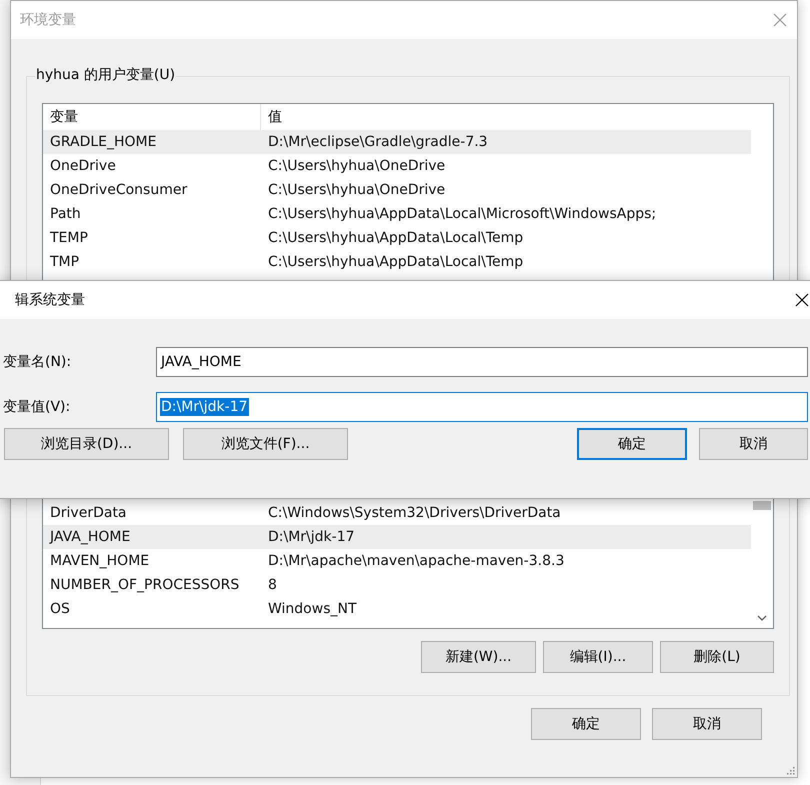  Describe the element at coordinates (50, 300) in the screenshot. I see `dialog-title: 辑系统变量` at that location.